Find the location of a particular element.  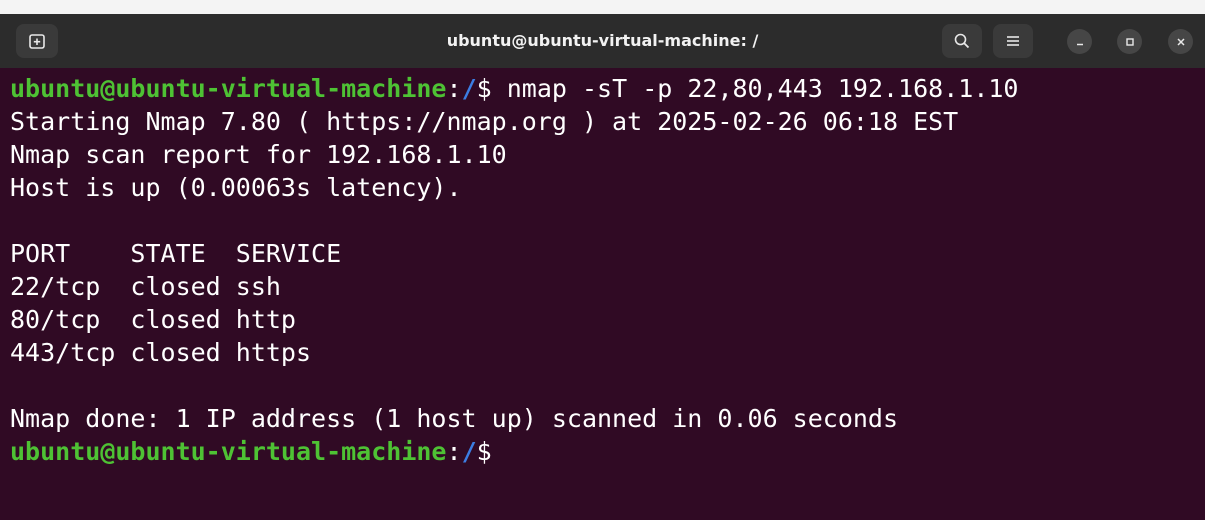

close-icon is located at coordinates (1180, 41).